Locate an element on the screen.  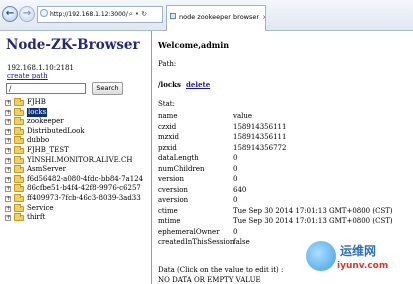
stat-key: mtime is located at coordinates (169, 221).